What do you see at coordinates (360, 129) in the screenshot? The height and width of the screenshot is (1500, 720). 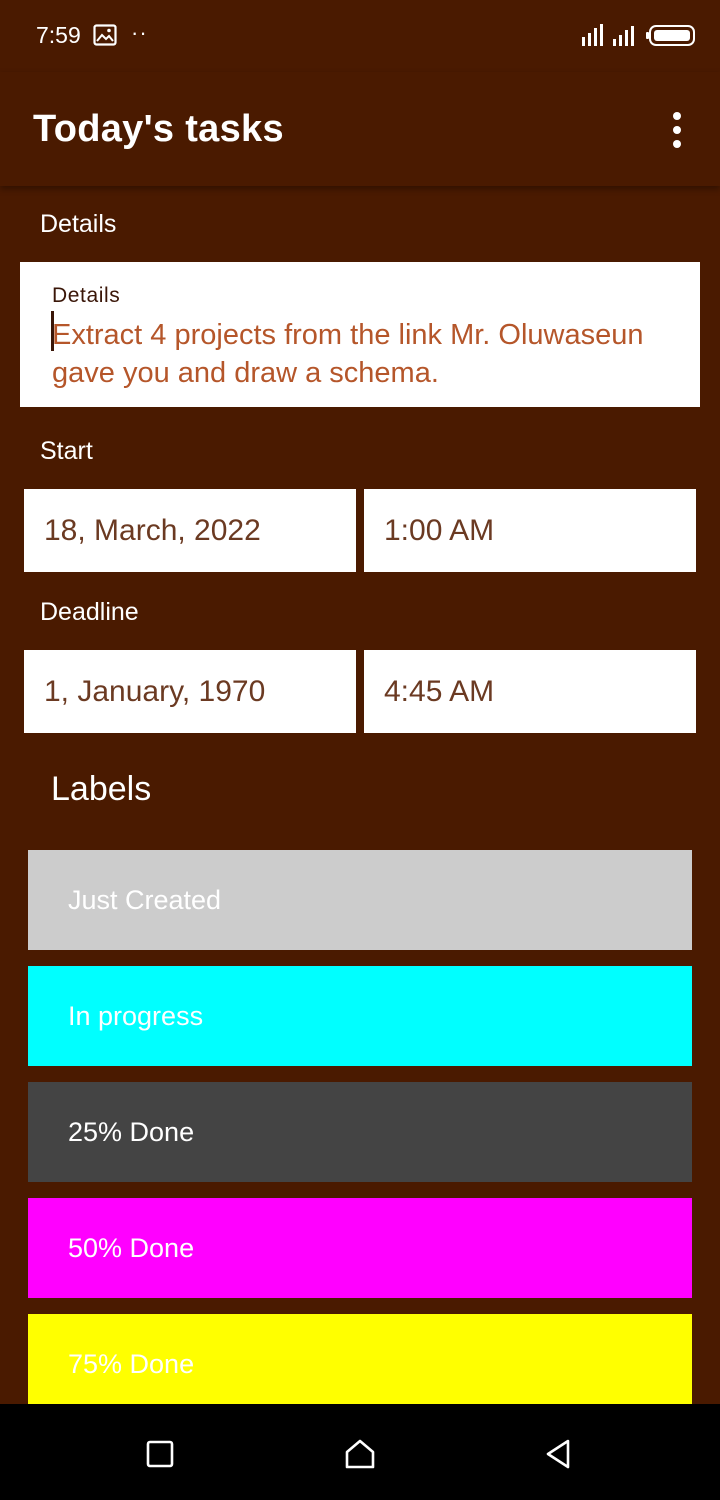 I see `app-bar: Today's tasks` at bounding box center [360, 129].